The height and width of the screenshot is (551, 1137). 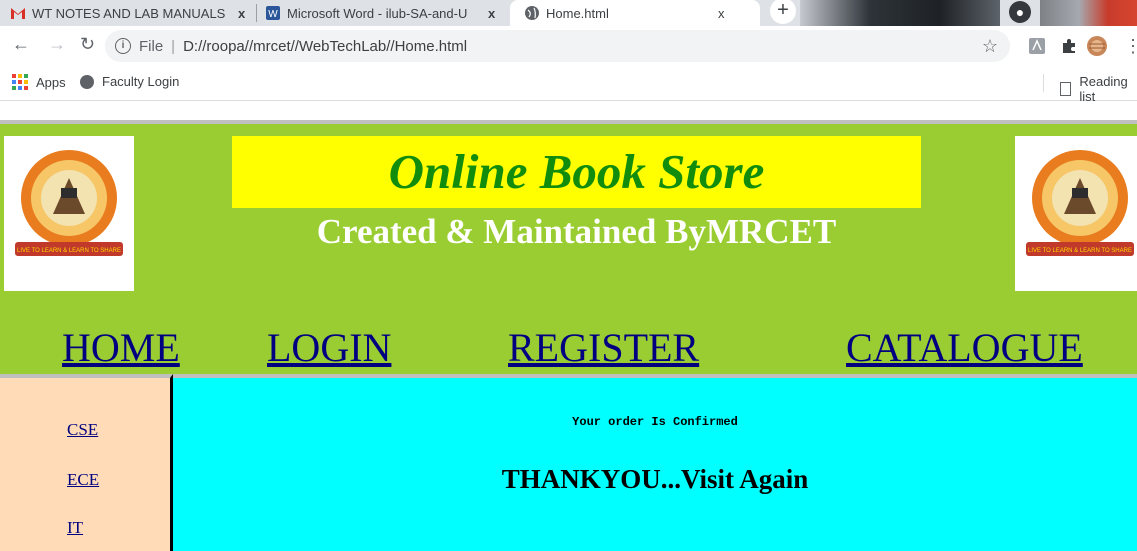 What do you see at coordinates (964, 347) in the screenshot?
I see `nav-catalogue-link: CATALOGUE` at bounding box center [964, 347].